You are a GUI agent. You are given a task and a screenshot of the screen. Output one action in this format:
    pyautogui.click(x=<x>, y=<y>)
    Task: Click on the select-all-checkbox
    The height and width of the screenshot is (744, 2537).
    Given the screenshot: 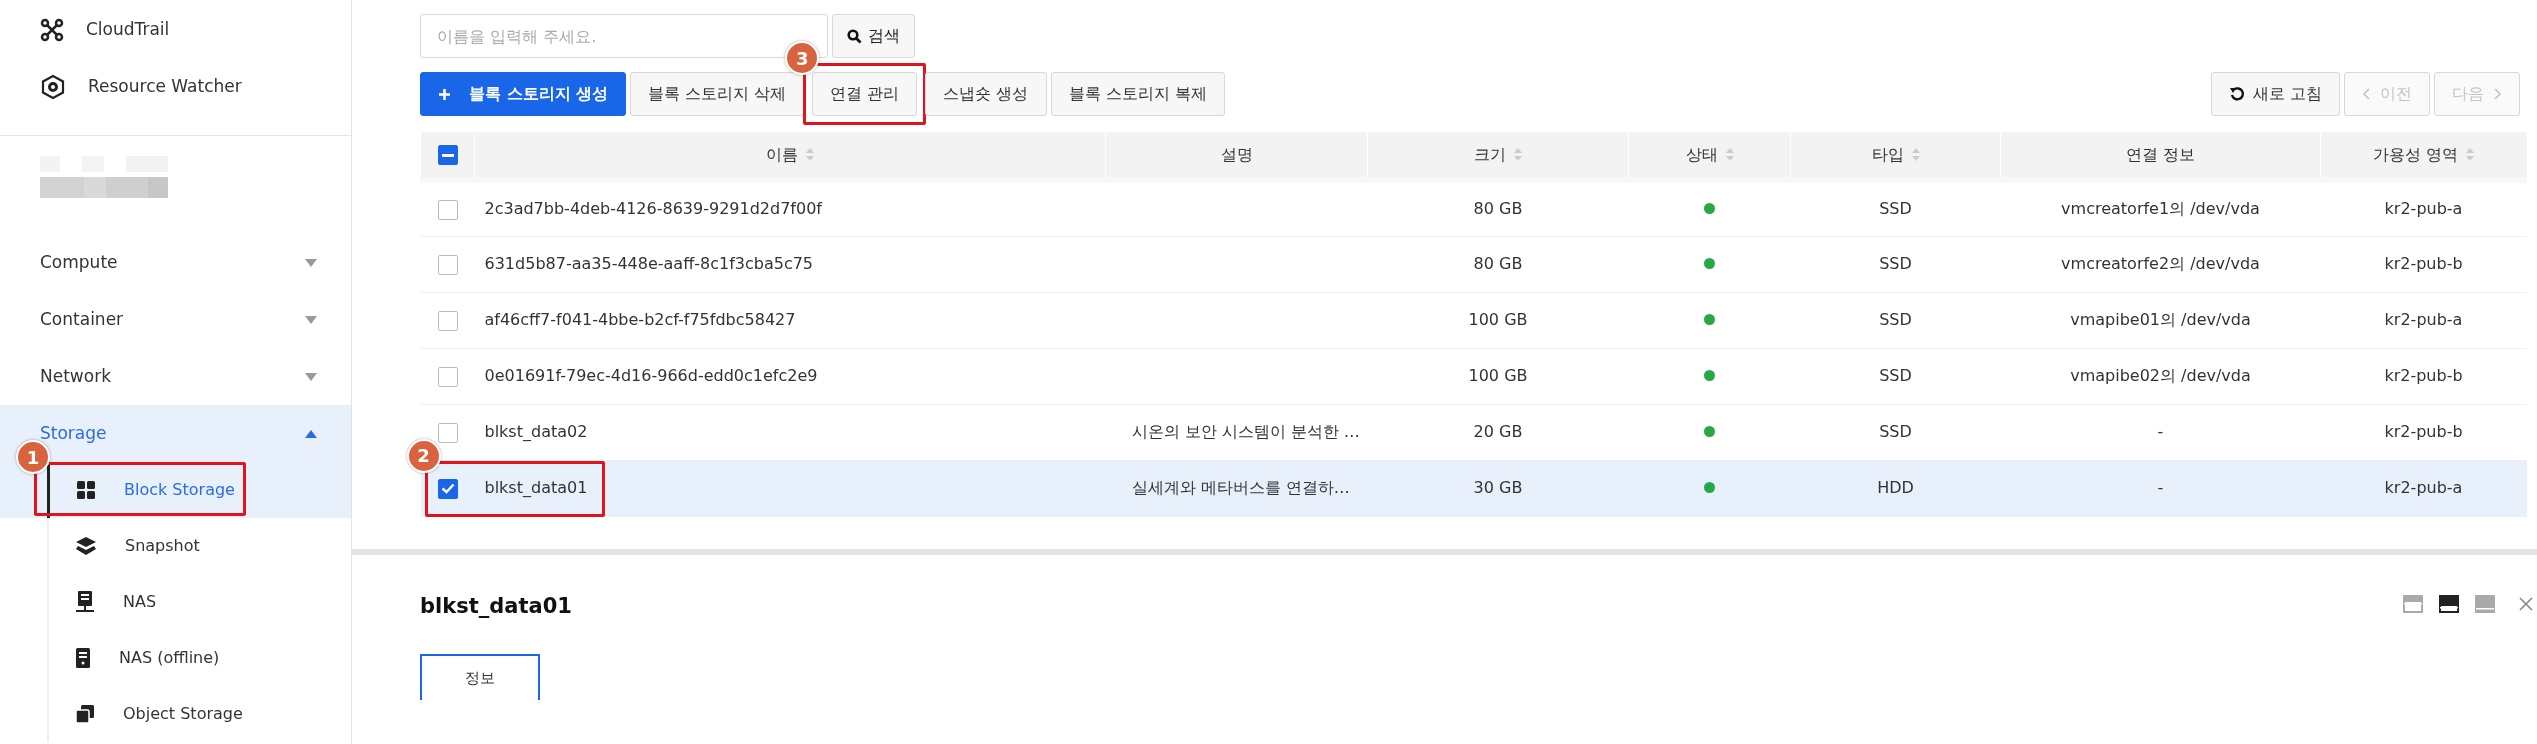 What is the action you would take?
    pyautogui.click(x=447, y=155)
    